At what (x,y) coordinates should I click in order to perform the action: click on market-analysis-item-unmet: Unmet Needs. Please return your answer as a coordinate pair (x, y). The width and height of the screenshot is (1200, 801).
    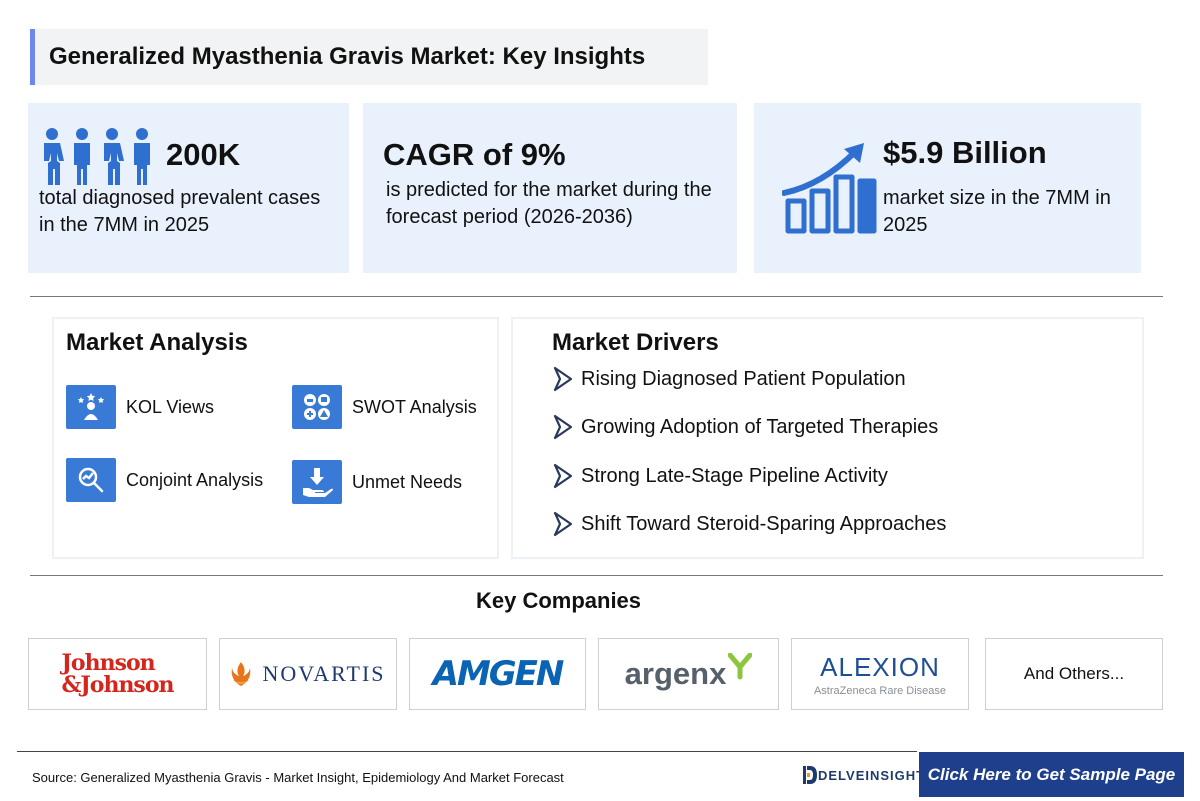
    Looking at the image, I should click on (377, 482).